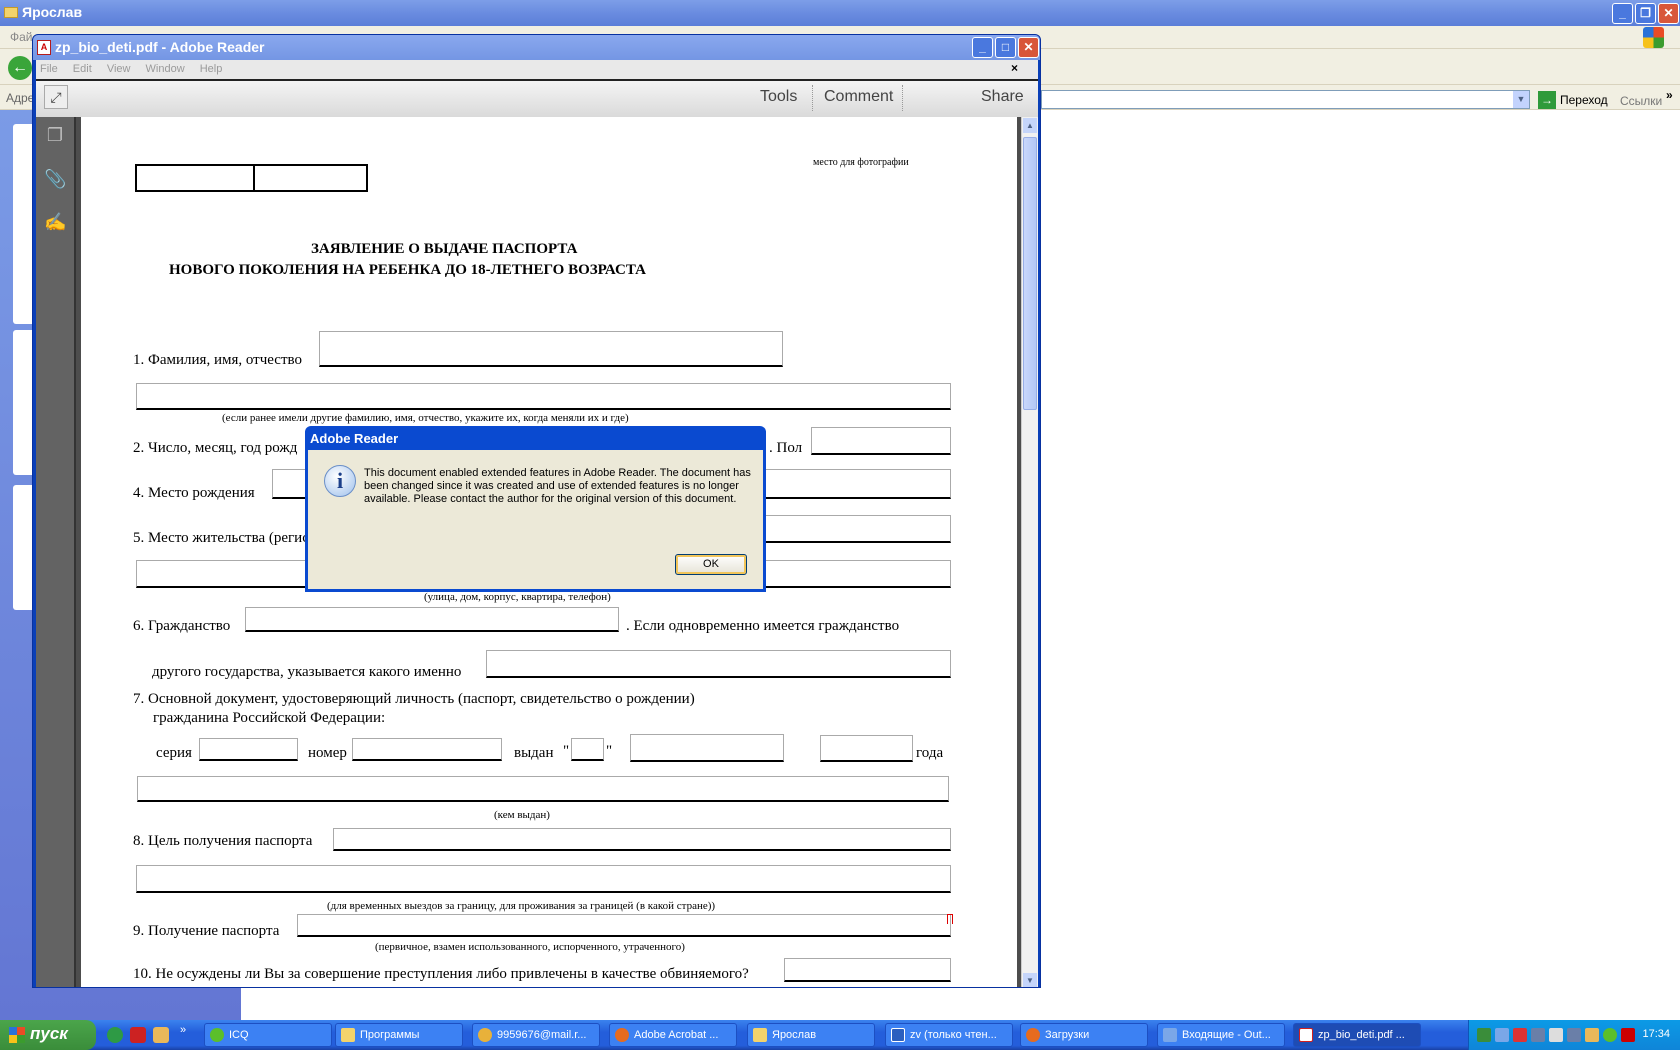 This screenshot has height=1050, width=1680. I want to click on clock: 17:34, so click(1656, 1034).